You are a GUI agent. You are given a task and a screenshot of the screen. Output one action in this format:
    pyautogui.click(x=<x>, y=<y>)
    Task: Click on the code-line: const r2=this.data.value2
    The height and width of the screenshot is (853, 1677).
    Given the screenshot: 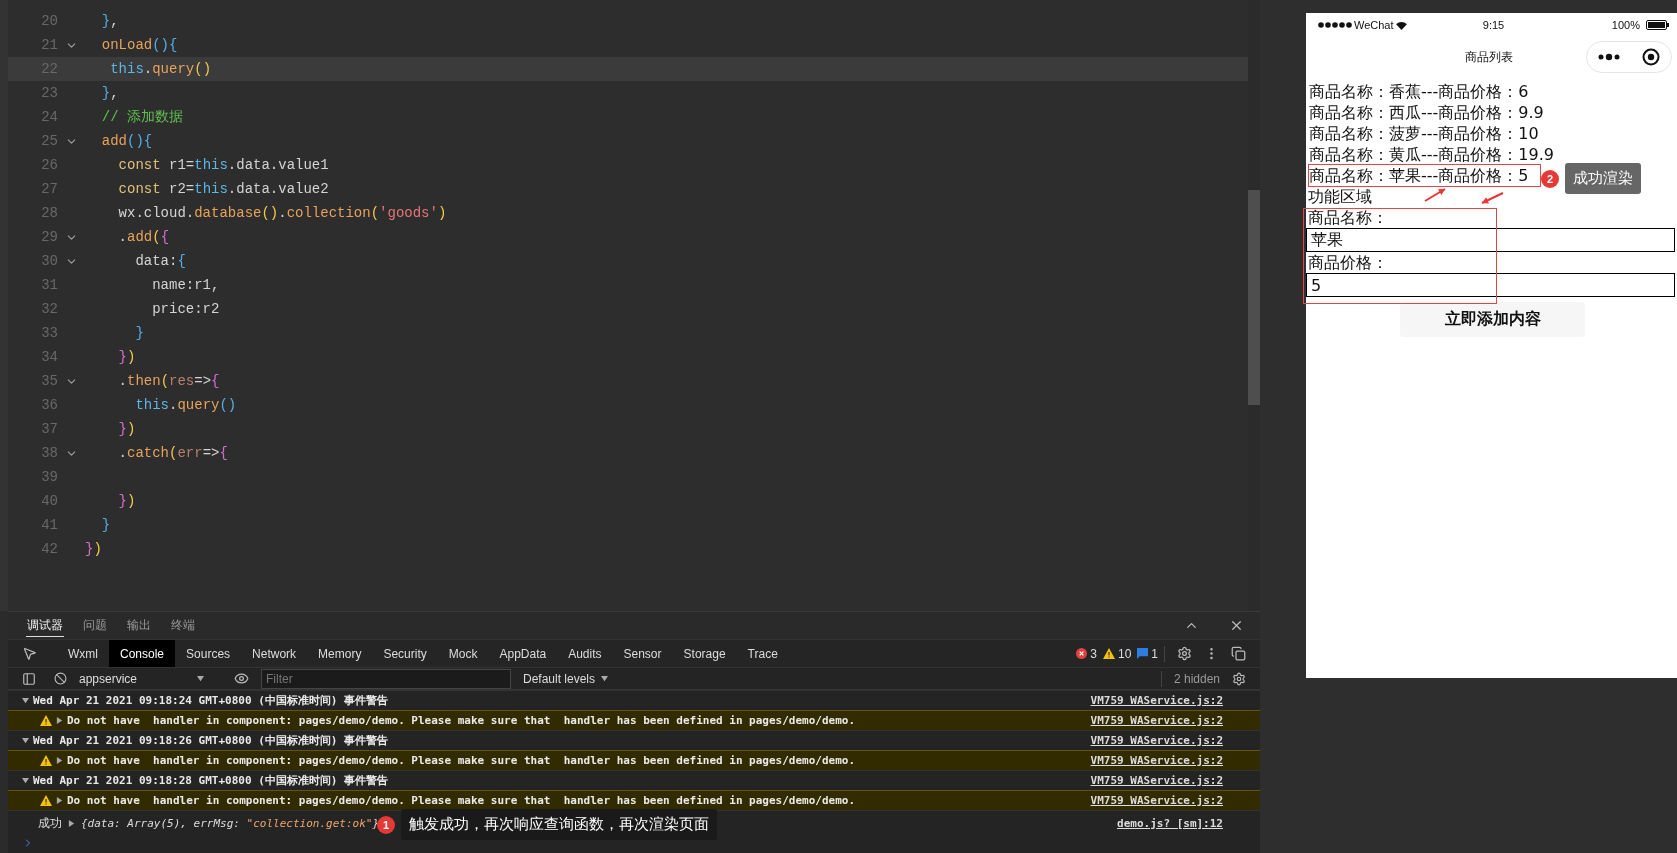 What is the action you would take?
    pyautogui.click(x=223, y=189)
    